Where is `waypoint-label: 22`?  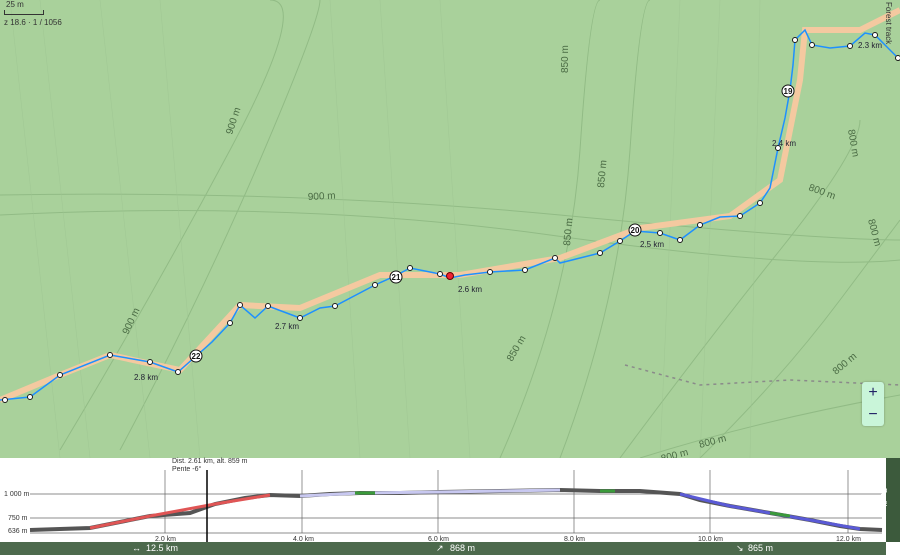
waypoint-label: 22 is located at coordinates (196, 356).